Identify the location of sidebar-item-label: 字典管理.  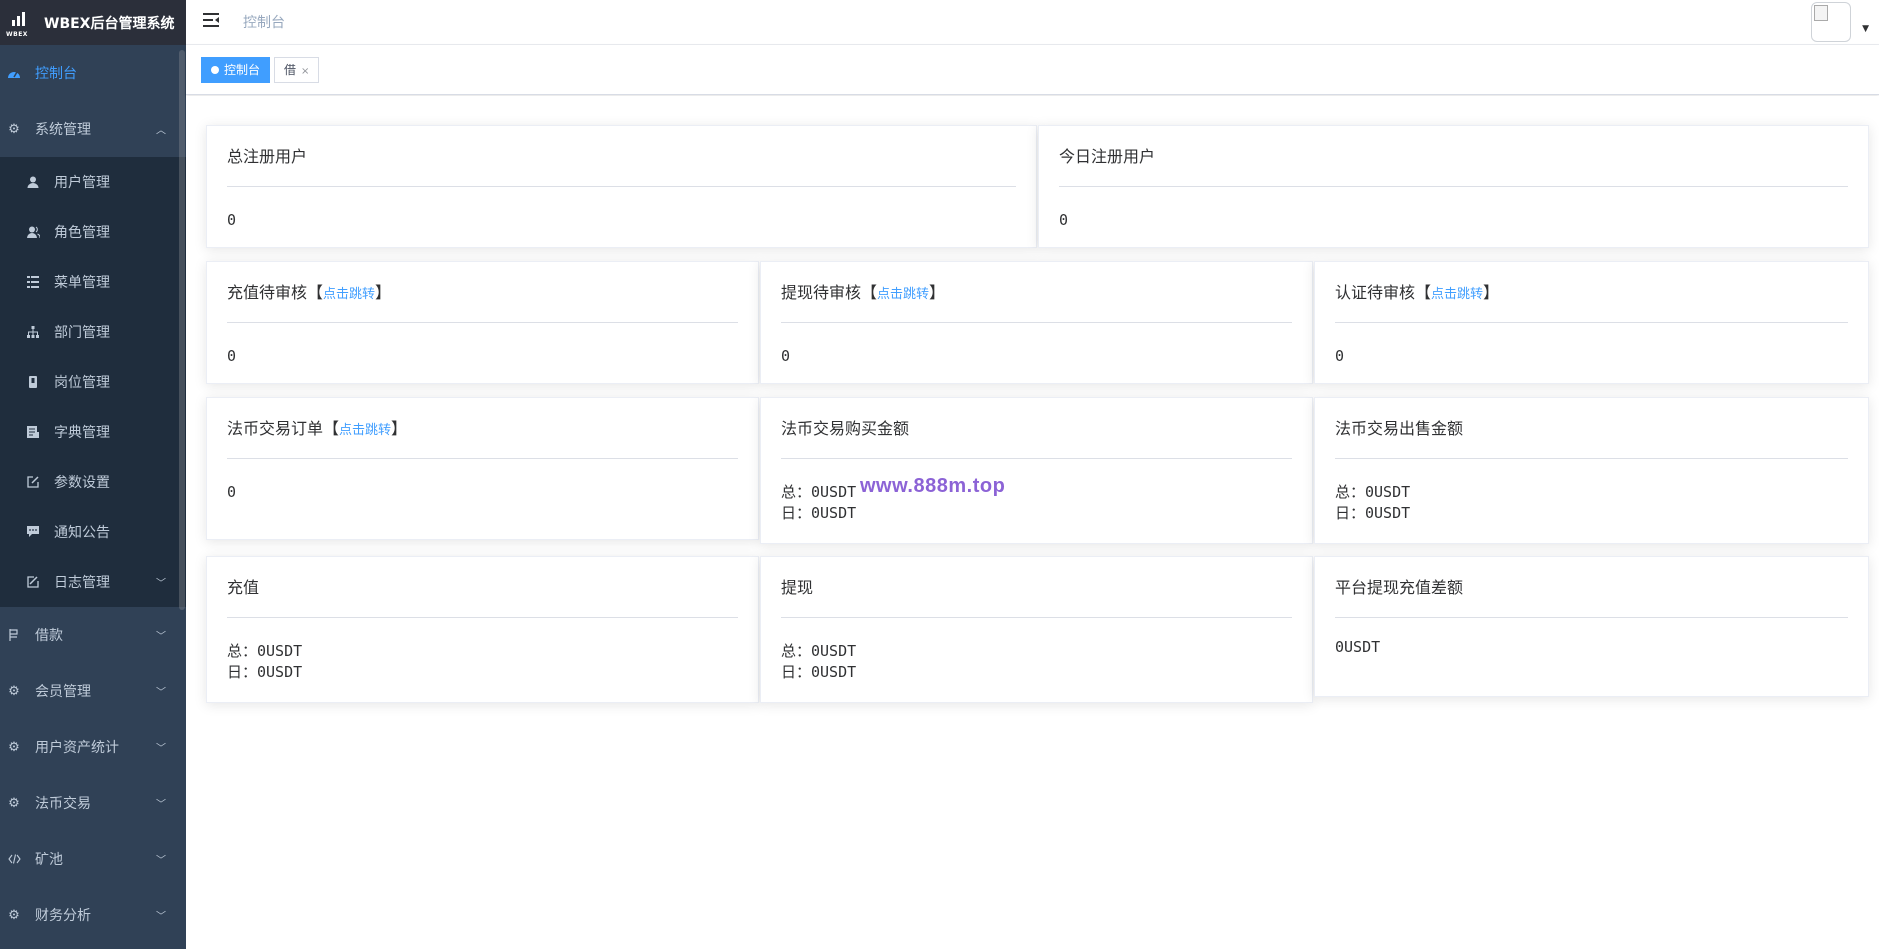
(82, 433).